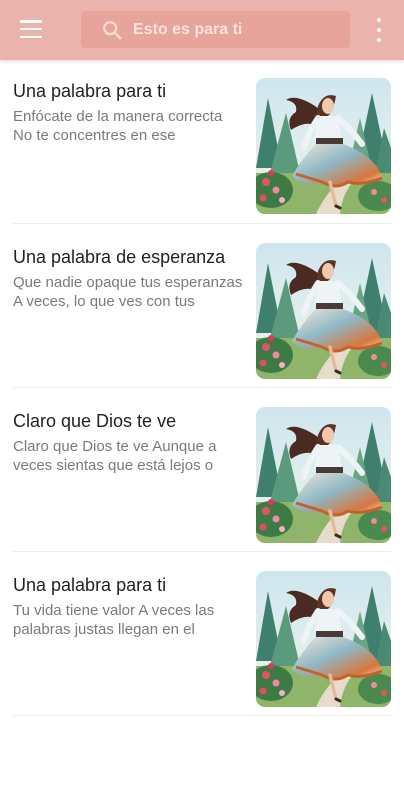 Image resolution: width=404 pixels, height=800 pixels. I want to click on post-title: Una palabra de esperanza, so click(119, 257).